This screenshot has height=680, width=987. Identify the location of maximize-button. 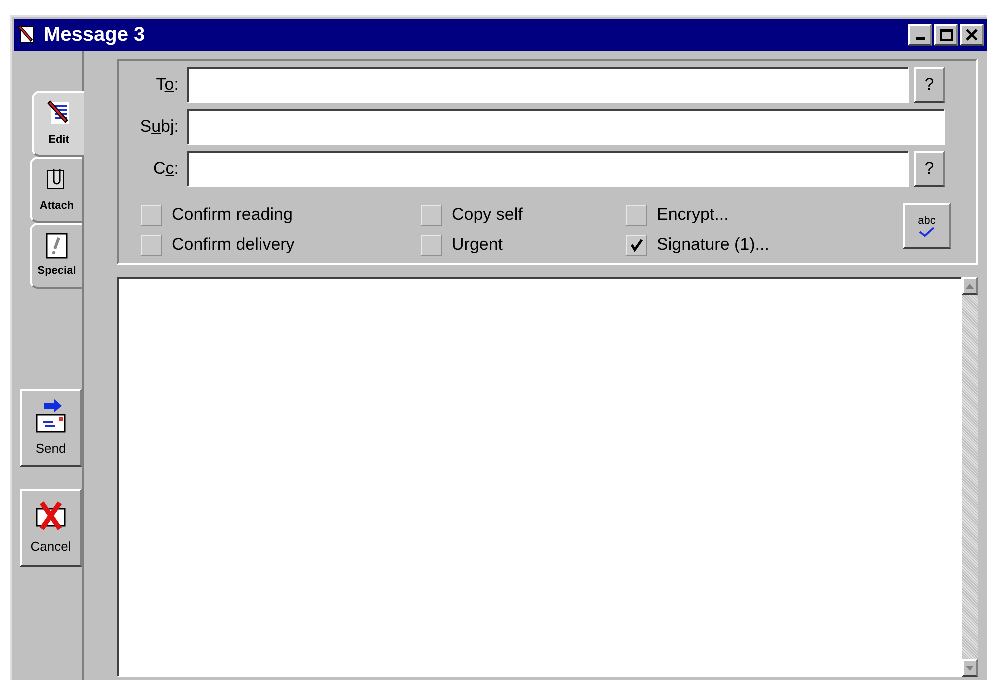
(946, 35).